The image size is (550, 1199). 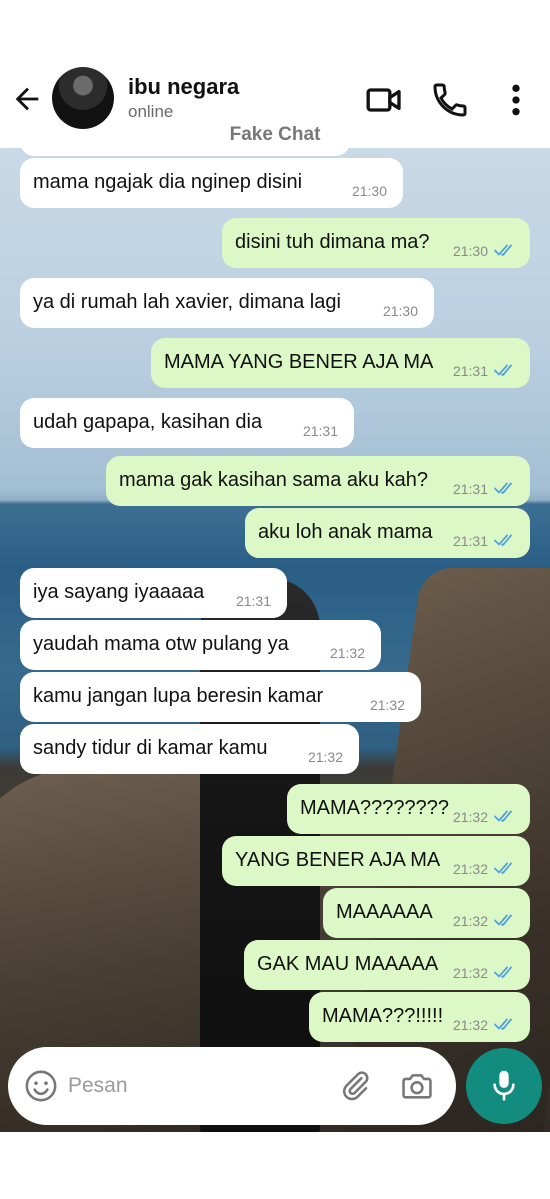 I want to click on contact-status: online, so click(x=151, y=111).